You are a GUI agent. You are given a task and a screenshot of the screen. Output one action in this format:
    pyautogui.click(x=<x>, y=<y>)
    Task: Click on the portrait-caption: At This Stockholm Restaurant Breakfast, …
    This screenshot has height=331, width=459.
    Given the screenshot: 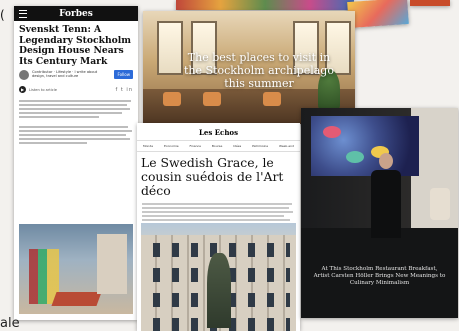 What is the action you would take?
    pyautogui.click(x=379, y=276)
    